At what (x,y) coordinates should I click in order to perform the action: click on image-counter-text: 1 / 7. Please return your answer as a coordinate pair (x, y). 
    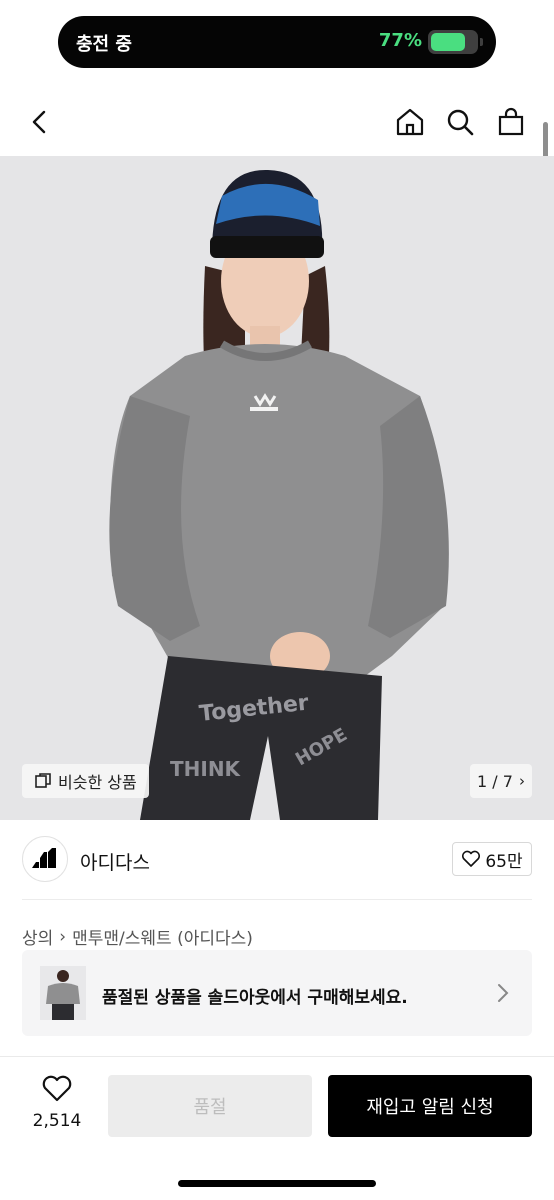
    Looking at the image, I should click on (495, 781).